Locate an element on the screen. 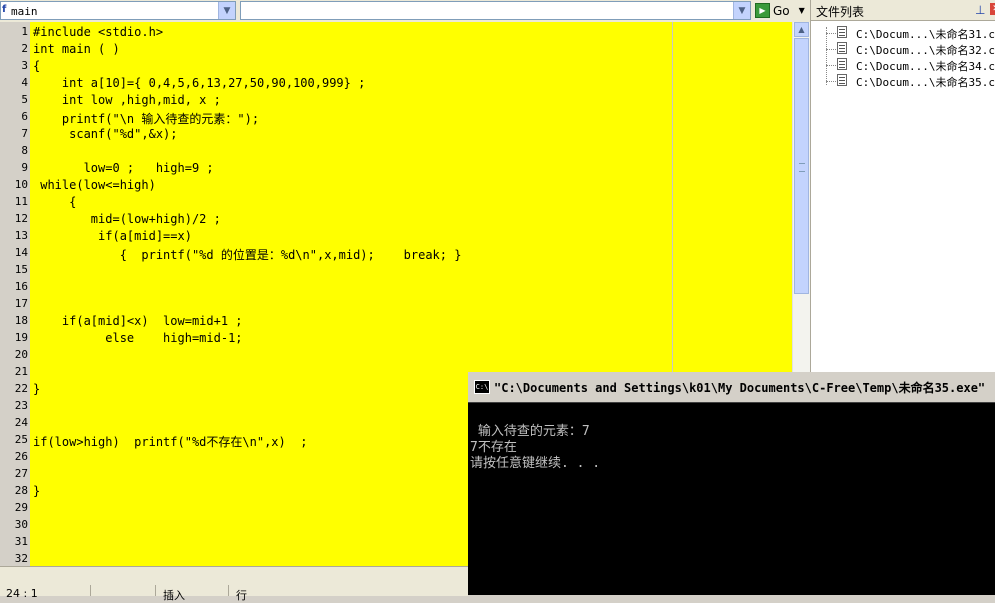 The height and width of the screenshot is (603, 995). status-bar: 24 : 1 插入 行 is located at coordinates (234, 584).